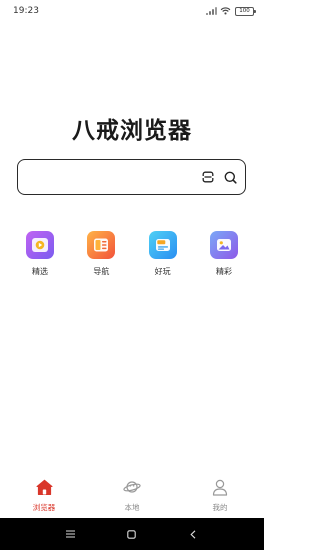 The width and height of the screenshot is (320, 550). Describe the element at coordinates (208, 177) in the screenshot. I see `scan-icon` at that location.